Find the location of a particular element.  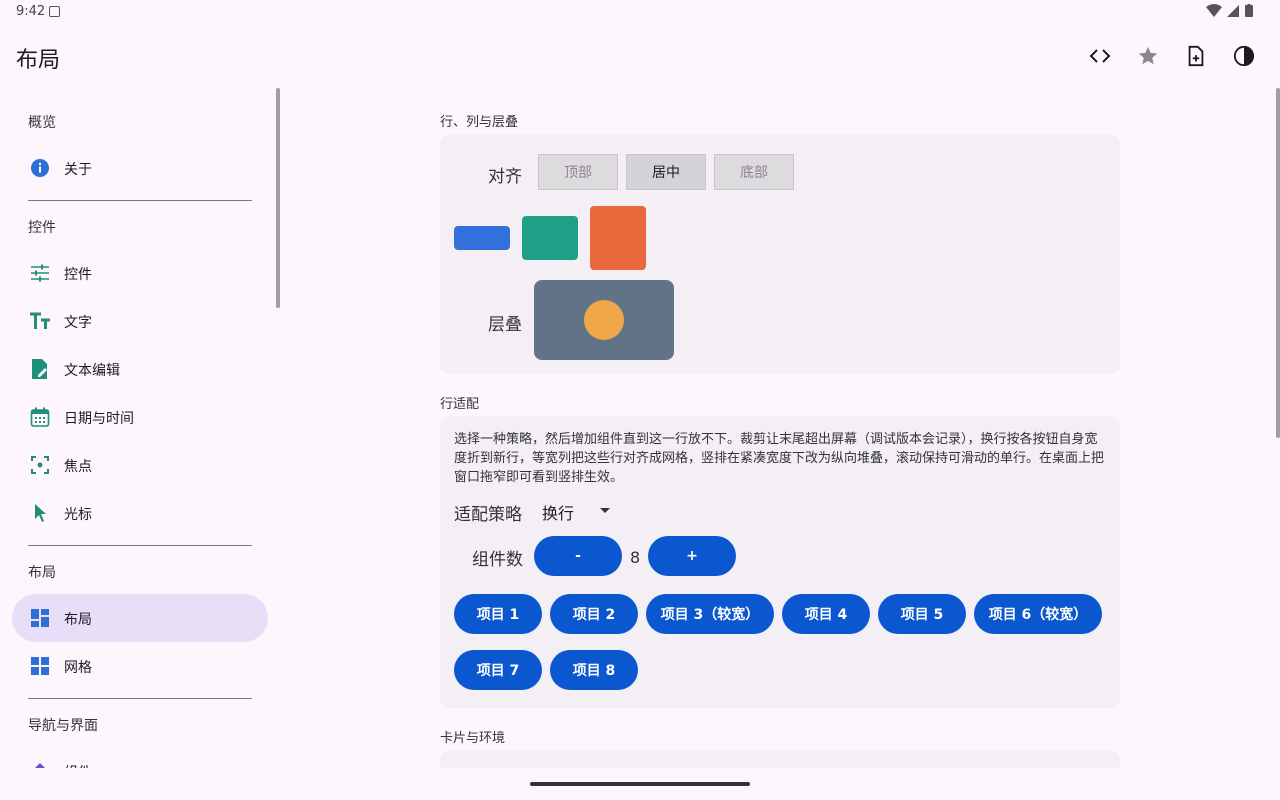

star-icon is located at coordinates (1148, 55).